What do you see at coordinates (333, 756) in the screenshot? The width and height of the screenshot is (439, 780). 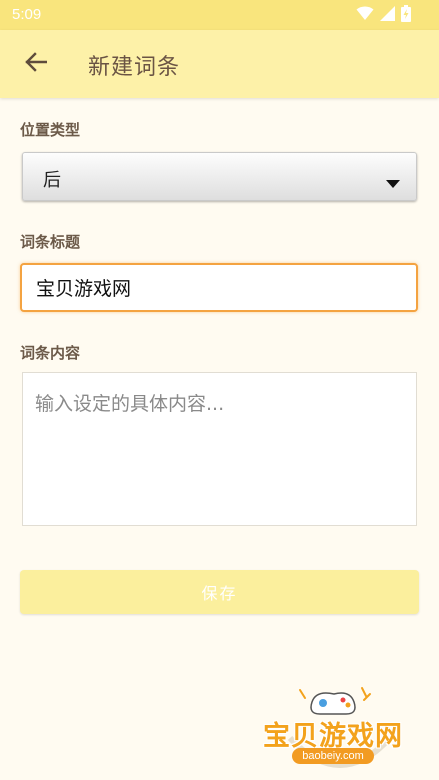 I see `watermark-domain: baobeiy.com` at bounding box center [333, 756].